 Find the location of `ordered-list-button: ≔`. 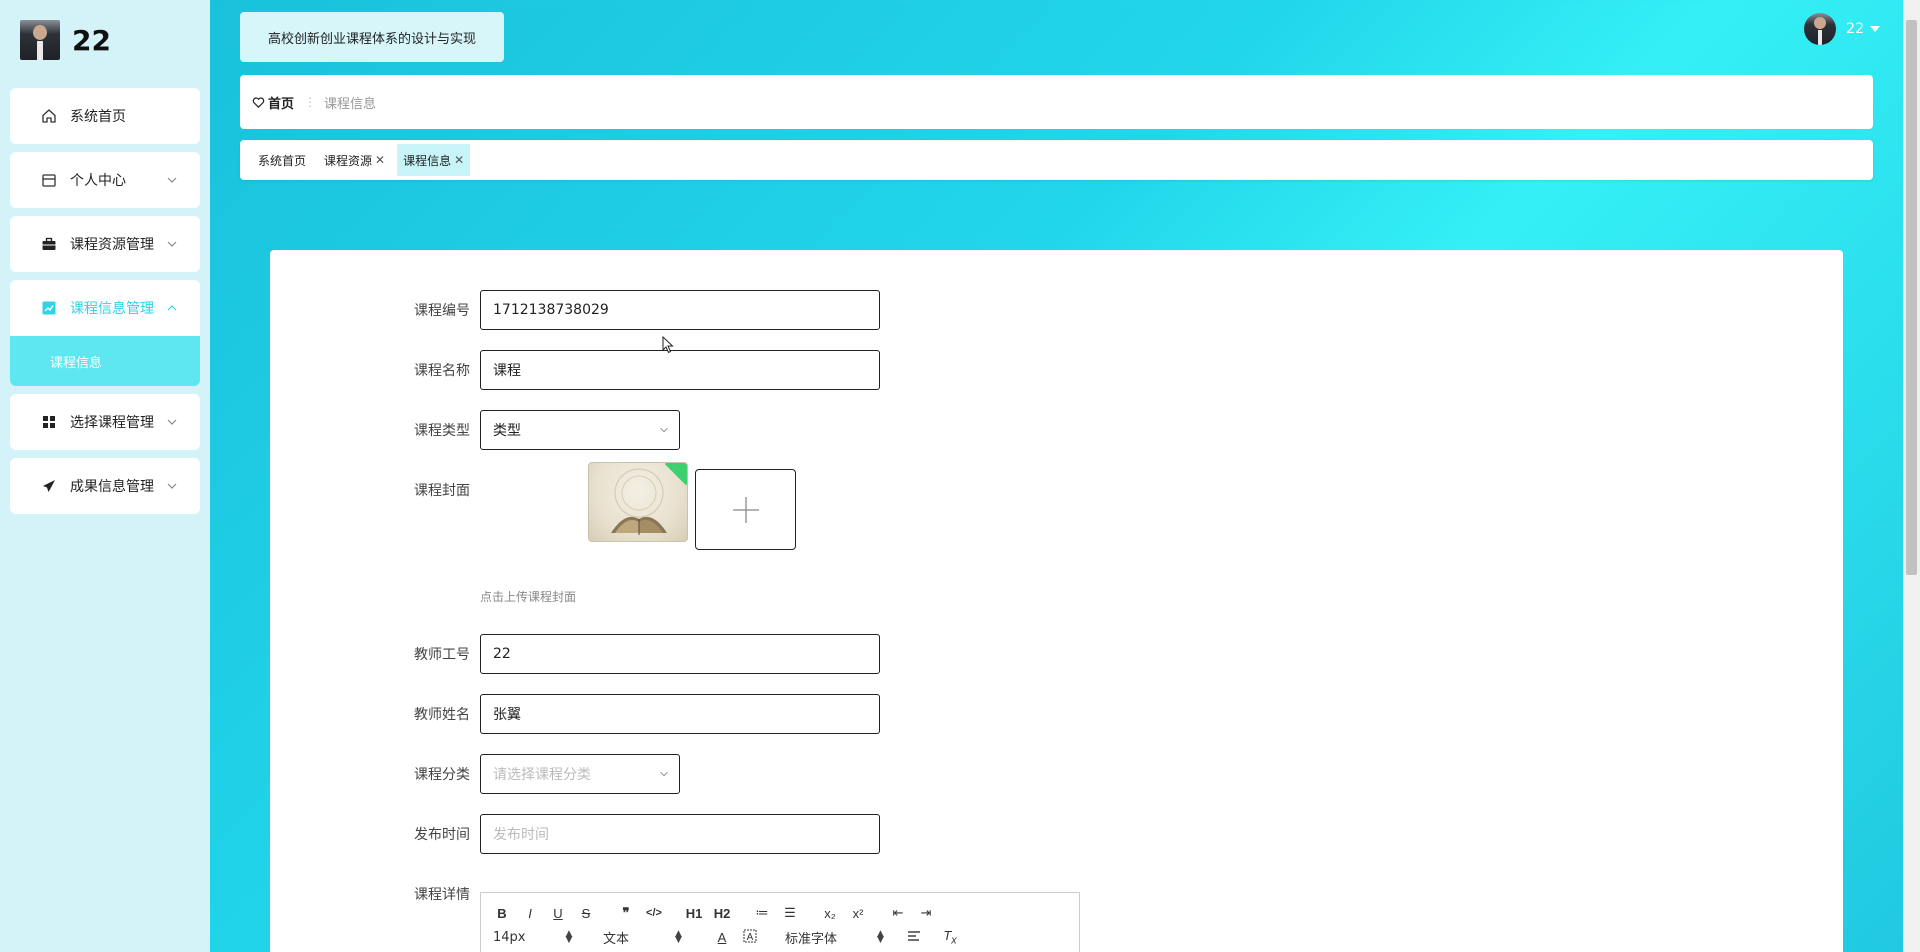

ordered-list-button: ≔ is located at coordinates (762, 913).